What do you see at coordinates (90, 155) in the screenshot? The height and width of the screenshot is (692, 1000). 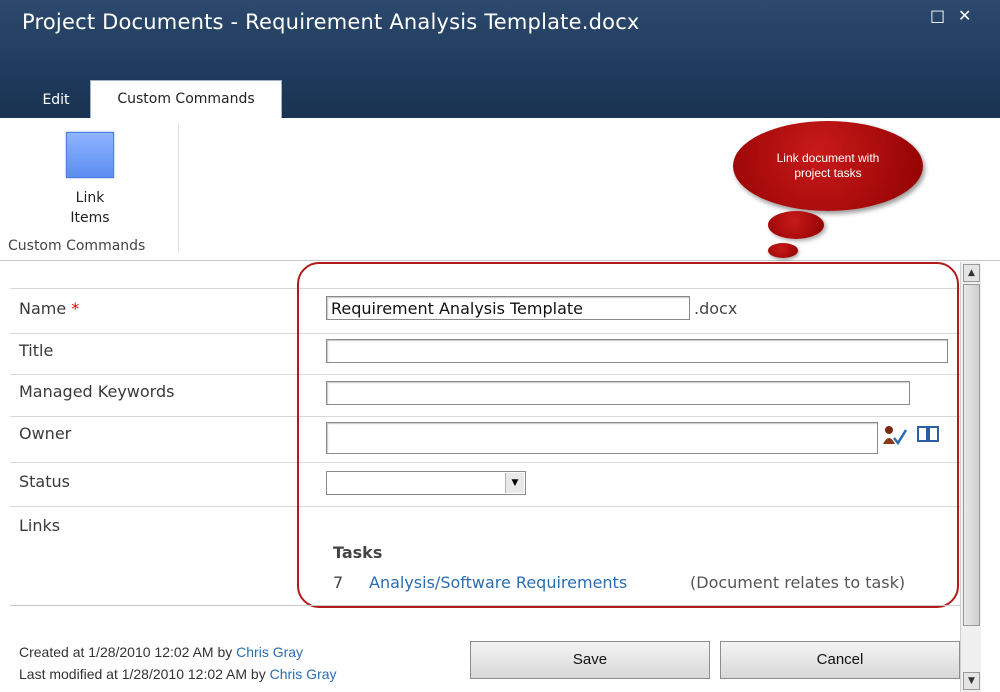 I see `link-items-icon` at bounding box center [90, 155].